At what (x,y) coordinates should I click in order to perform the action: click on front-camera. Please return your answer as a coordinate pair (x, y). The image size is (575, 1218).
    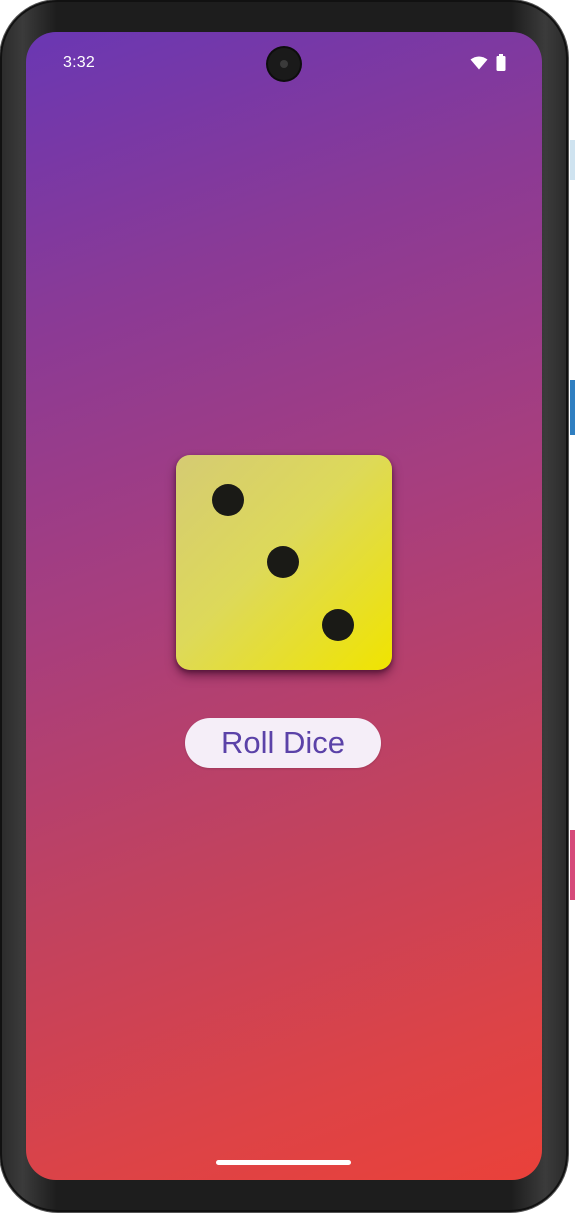
    Looking at the image, I should click on (284, 64).